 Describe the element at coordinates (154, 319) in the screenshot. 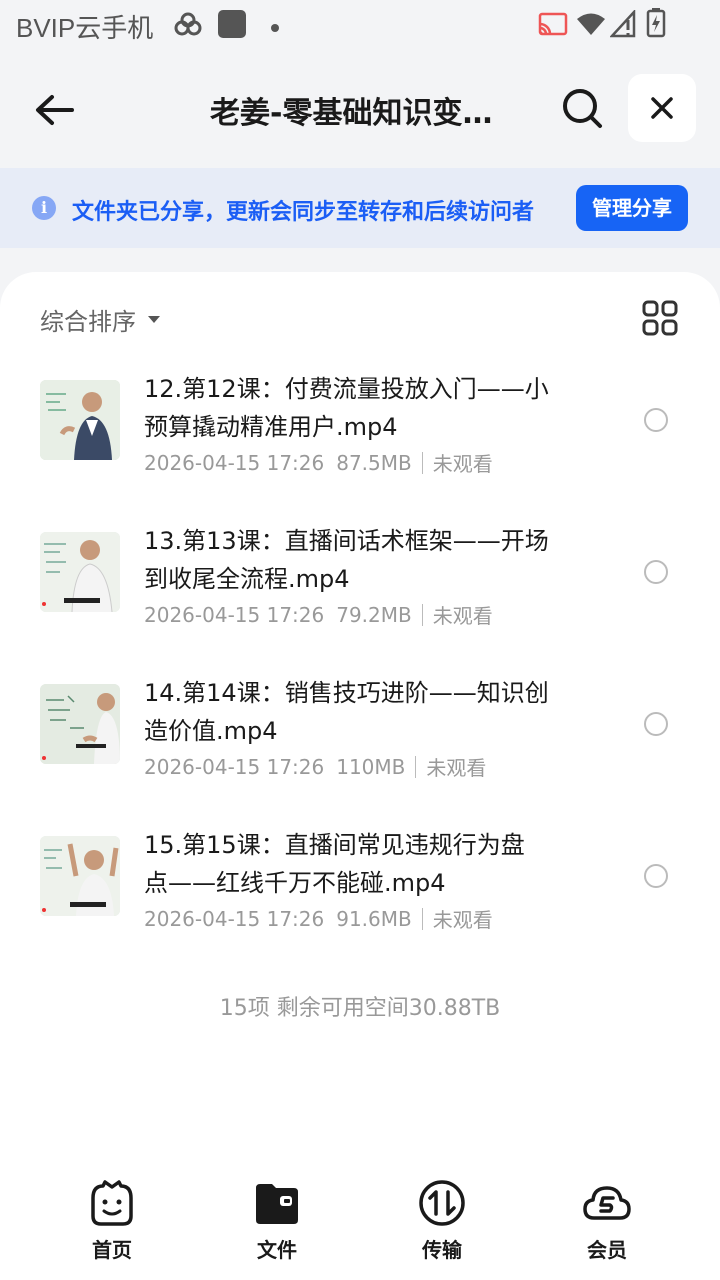

I see `caret-down-icon` at that location.